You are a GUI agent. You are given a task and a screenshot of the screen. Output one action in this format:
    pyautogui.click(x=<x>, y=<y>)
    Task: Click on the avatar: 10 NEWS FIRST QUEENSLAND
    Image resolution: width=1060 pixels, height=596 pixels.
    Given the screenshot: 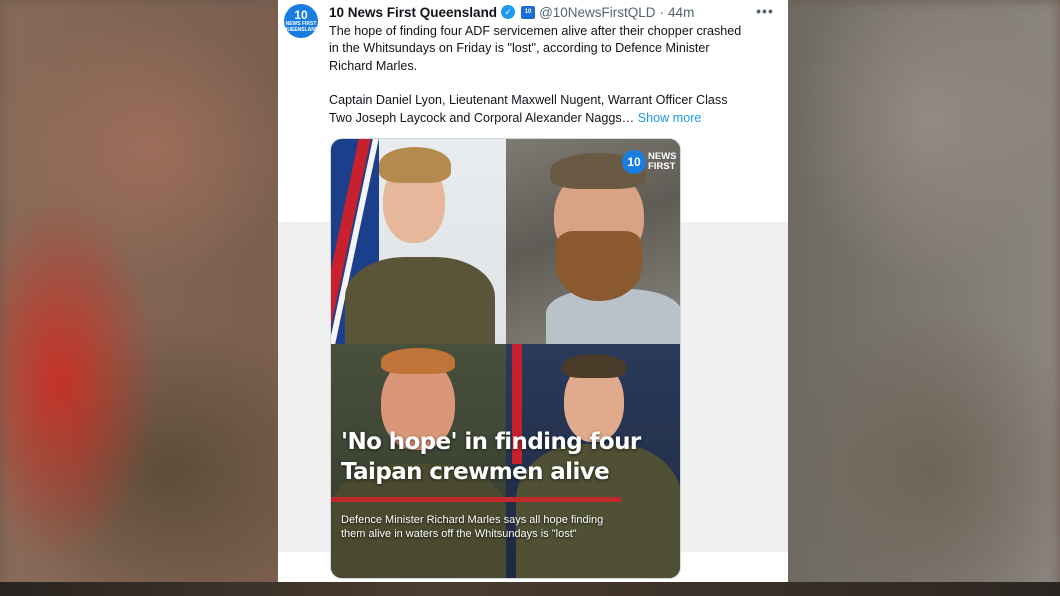 What is the action you would take?
    pyautogui.click(x=301, y=21)
    